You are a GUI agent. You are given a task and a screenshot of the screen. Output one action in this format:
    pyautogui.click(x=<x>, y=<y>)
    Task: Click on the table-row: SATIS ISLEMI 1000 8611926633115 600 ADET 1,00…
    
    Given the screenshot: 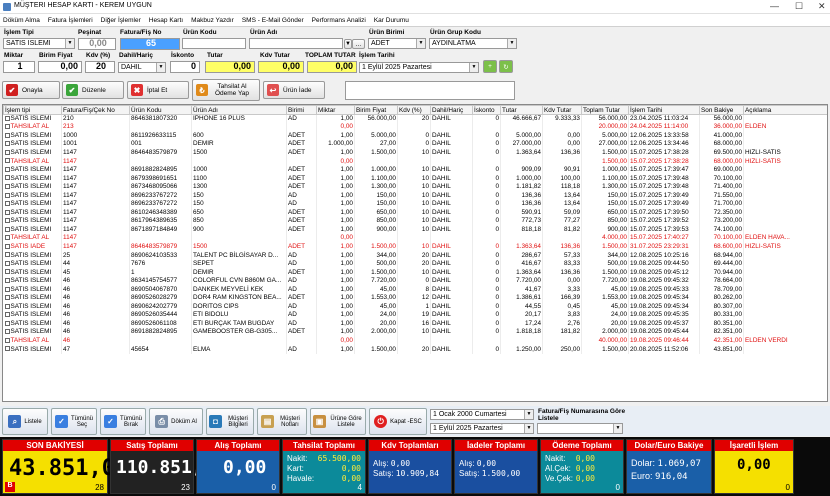 What is the action you would take?
    pyautogui.click(x=415, y=136)
    